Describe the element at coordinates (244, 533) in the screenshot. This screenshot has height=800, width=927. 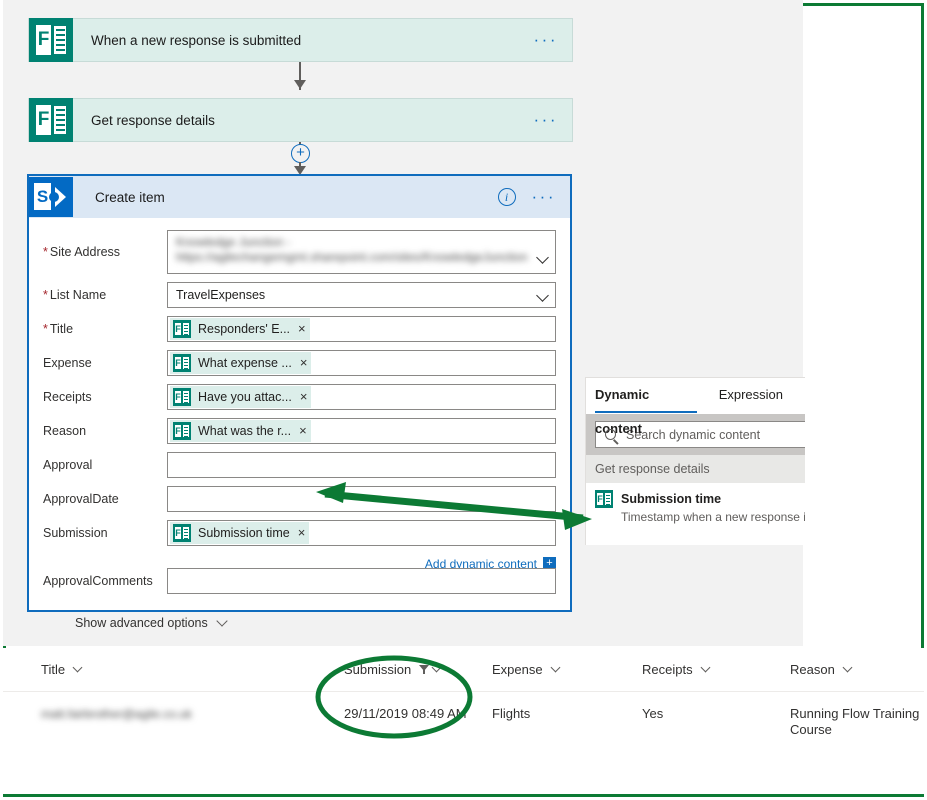
I see `token-label: Submission time` at that location.